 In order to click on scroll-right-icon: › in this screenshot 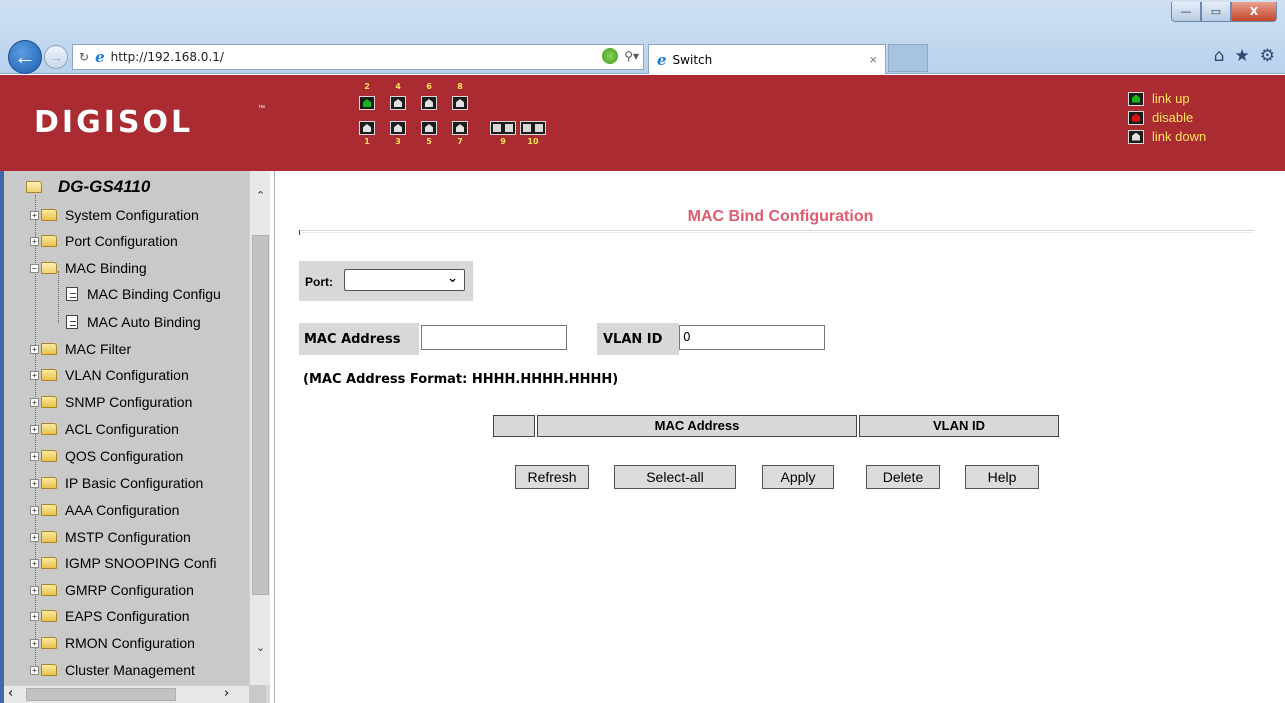, I will do `click(226, 693)`.